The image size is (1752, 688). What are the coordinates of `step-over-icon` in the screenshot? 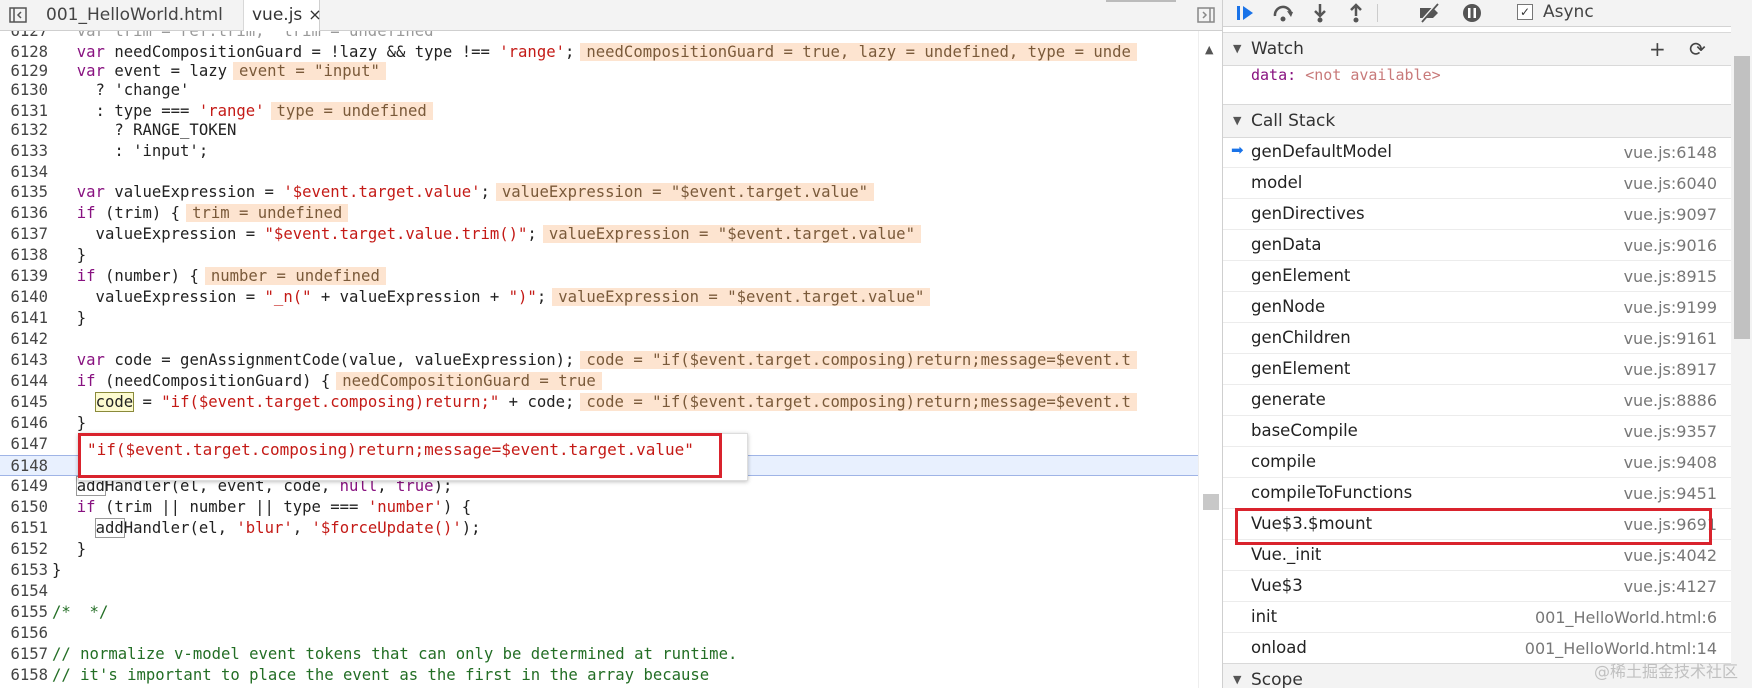 It's located at (1284, 13).